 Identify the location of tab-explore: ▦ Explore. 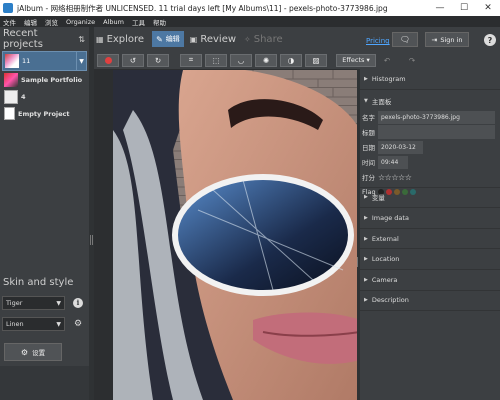
(120, 39).